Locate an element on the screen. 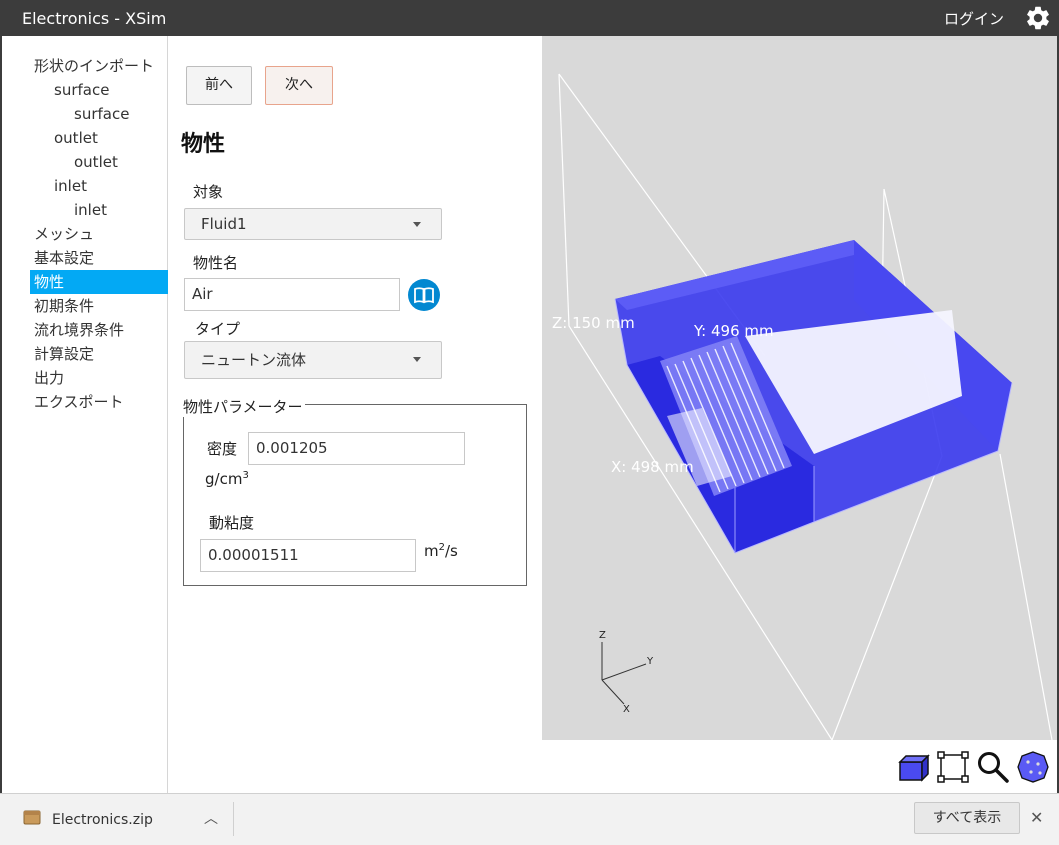  next-button: 次へ is located at coordinates (299, 85).